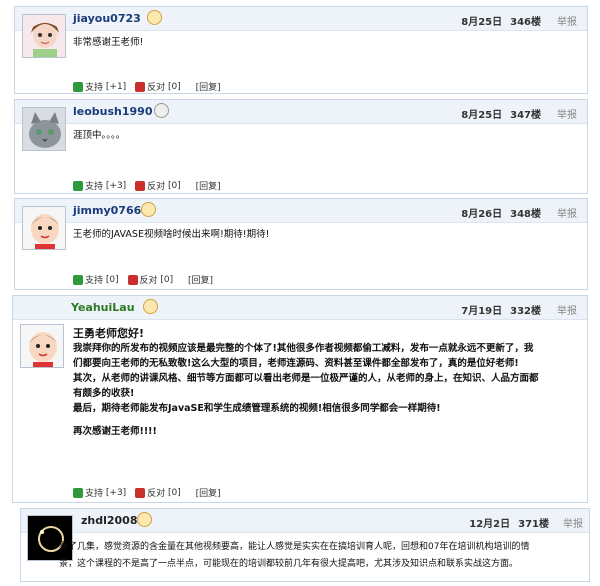 This screenshot has height=586, width=600. I want to click on username: jimmy0766, so click(107, 210).